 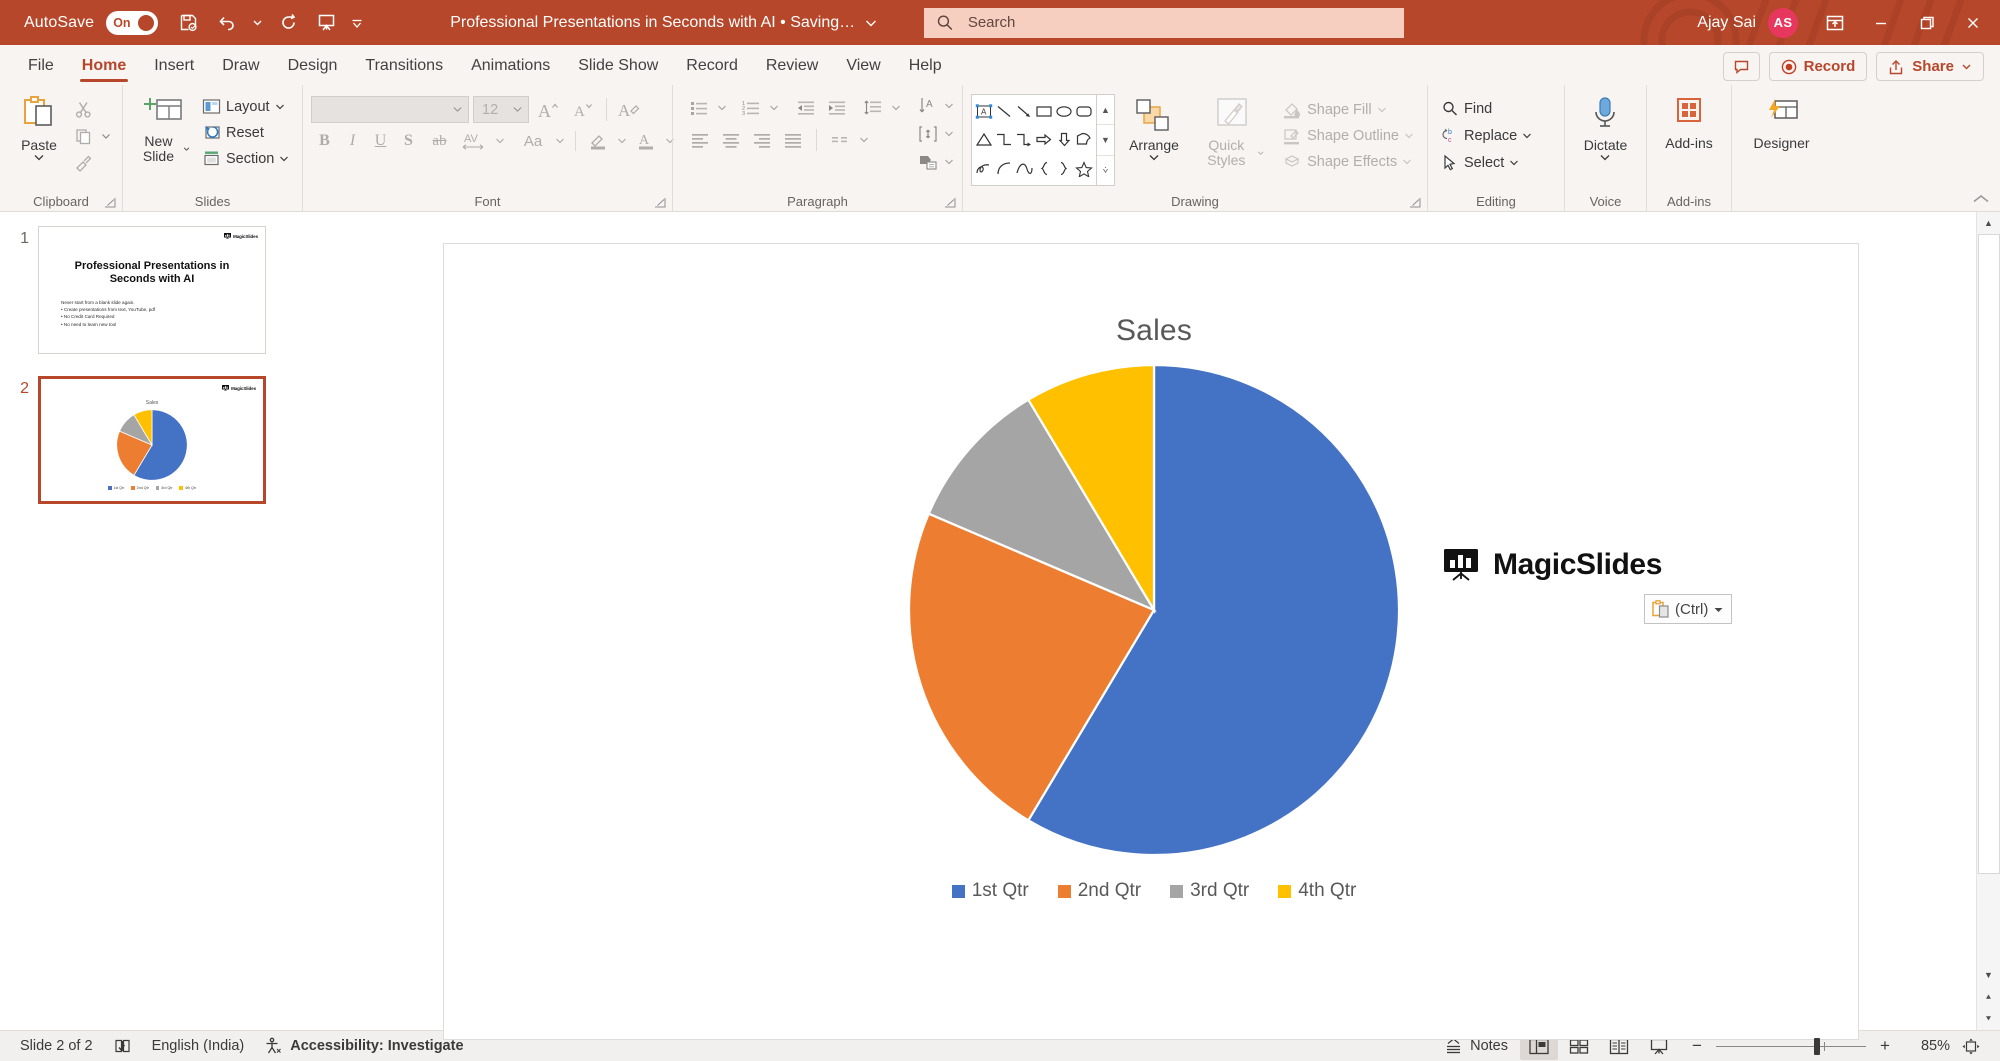 What do you see at coordinates (548, 109) in the screenshot?
I see `increase-font-size-button: A` at bounding box center [548, 109].